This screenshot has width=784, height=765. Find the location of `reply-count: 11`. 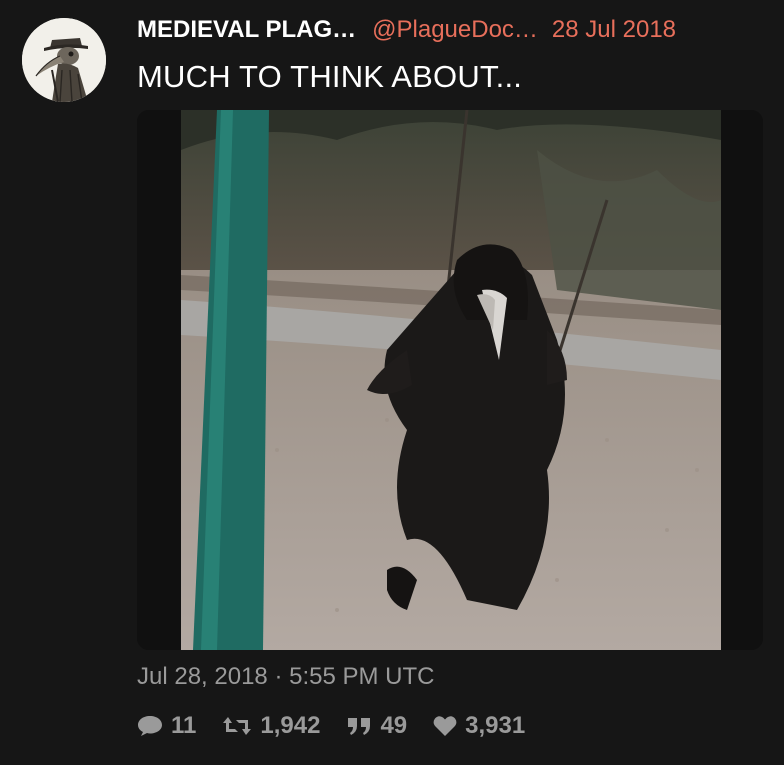

reply-count: 11 is located at coordinates (184, 725).